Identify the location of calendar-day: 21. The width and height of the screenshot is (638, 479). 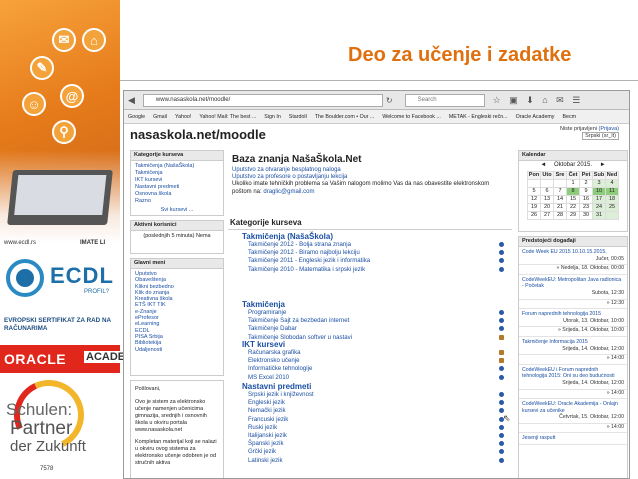
(560, 207).